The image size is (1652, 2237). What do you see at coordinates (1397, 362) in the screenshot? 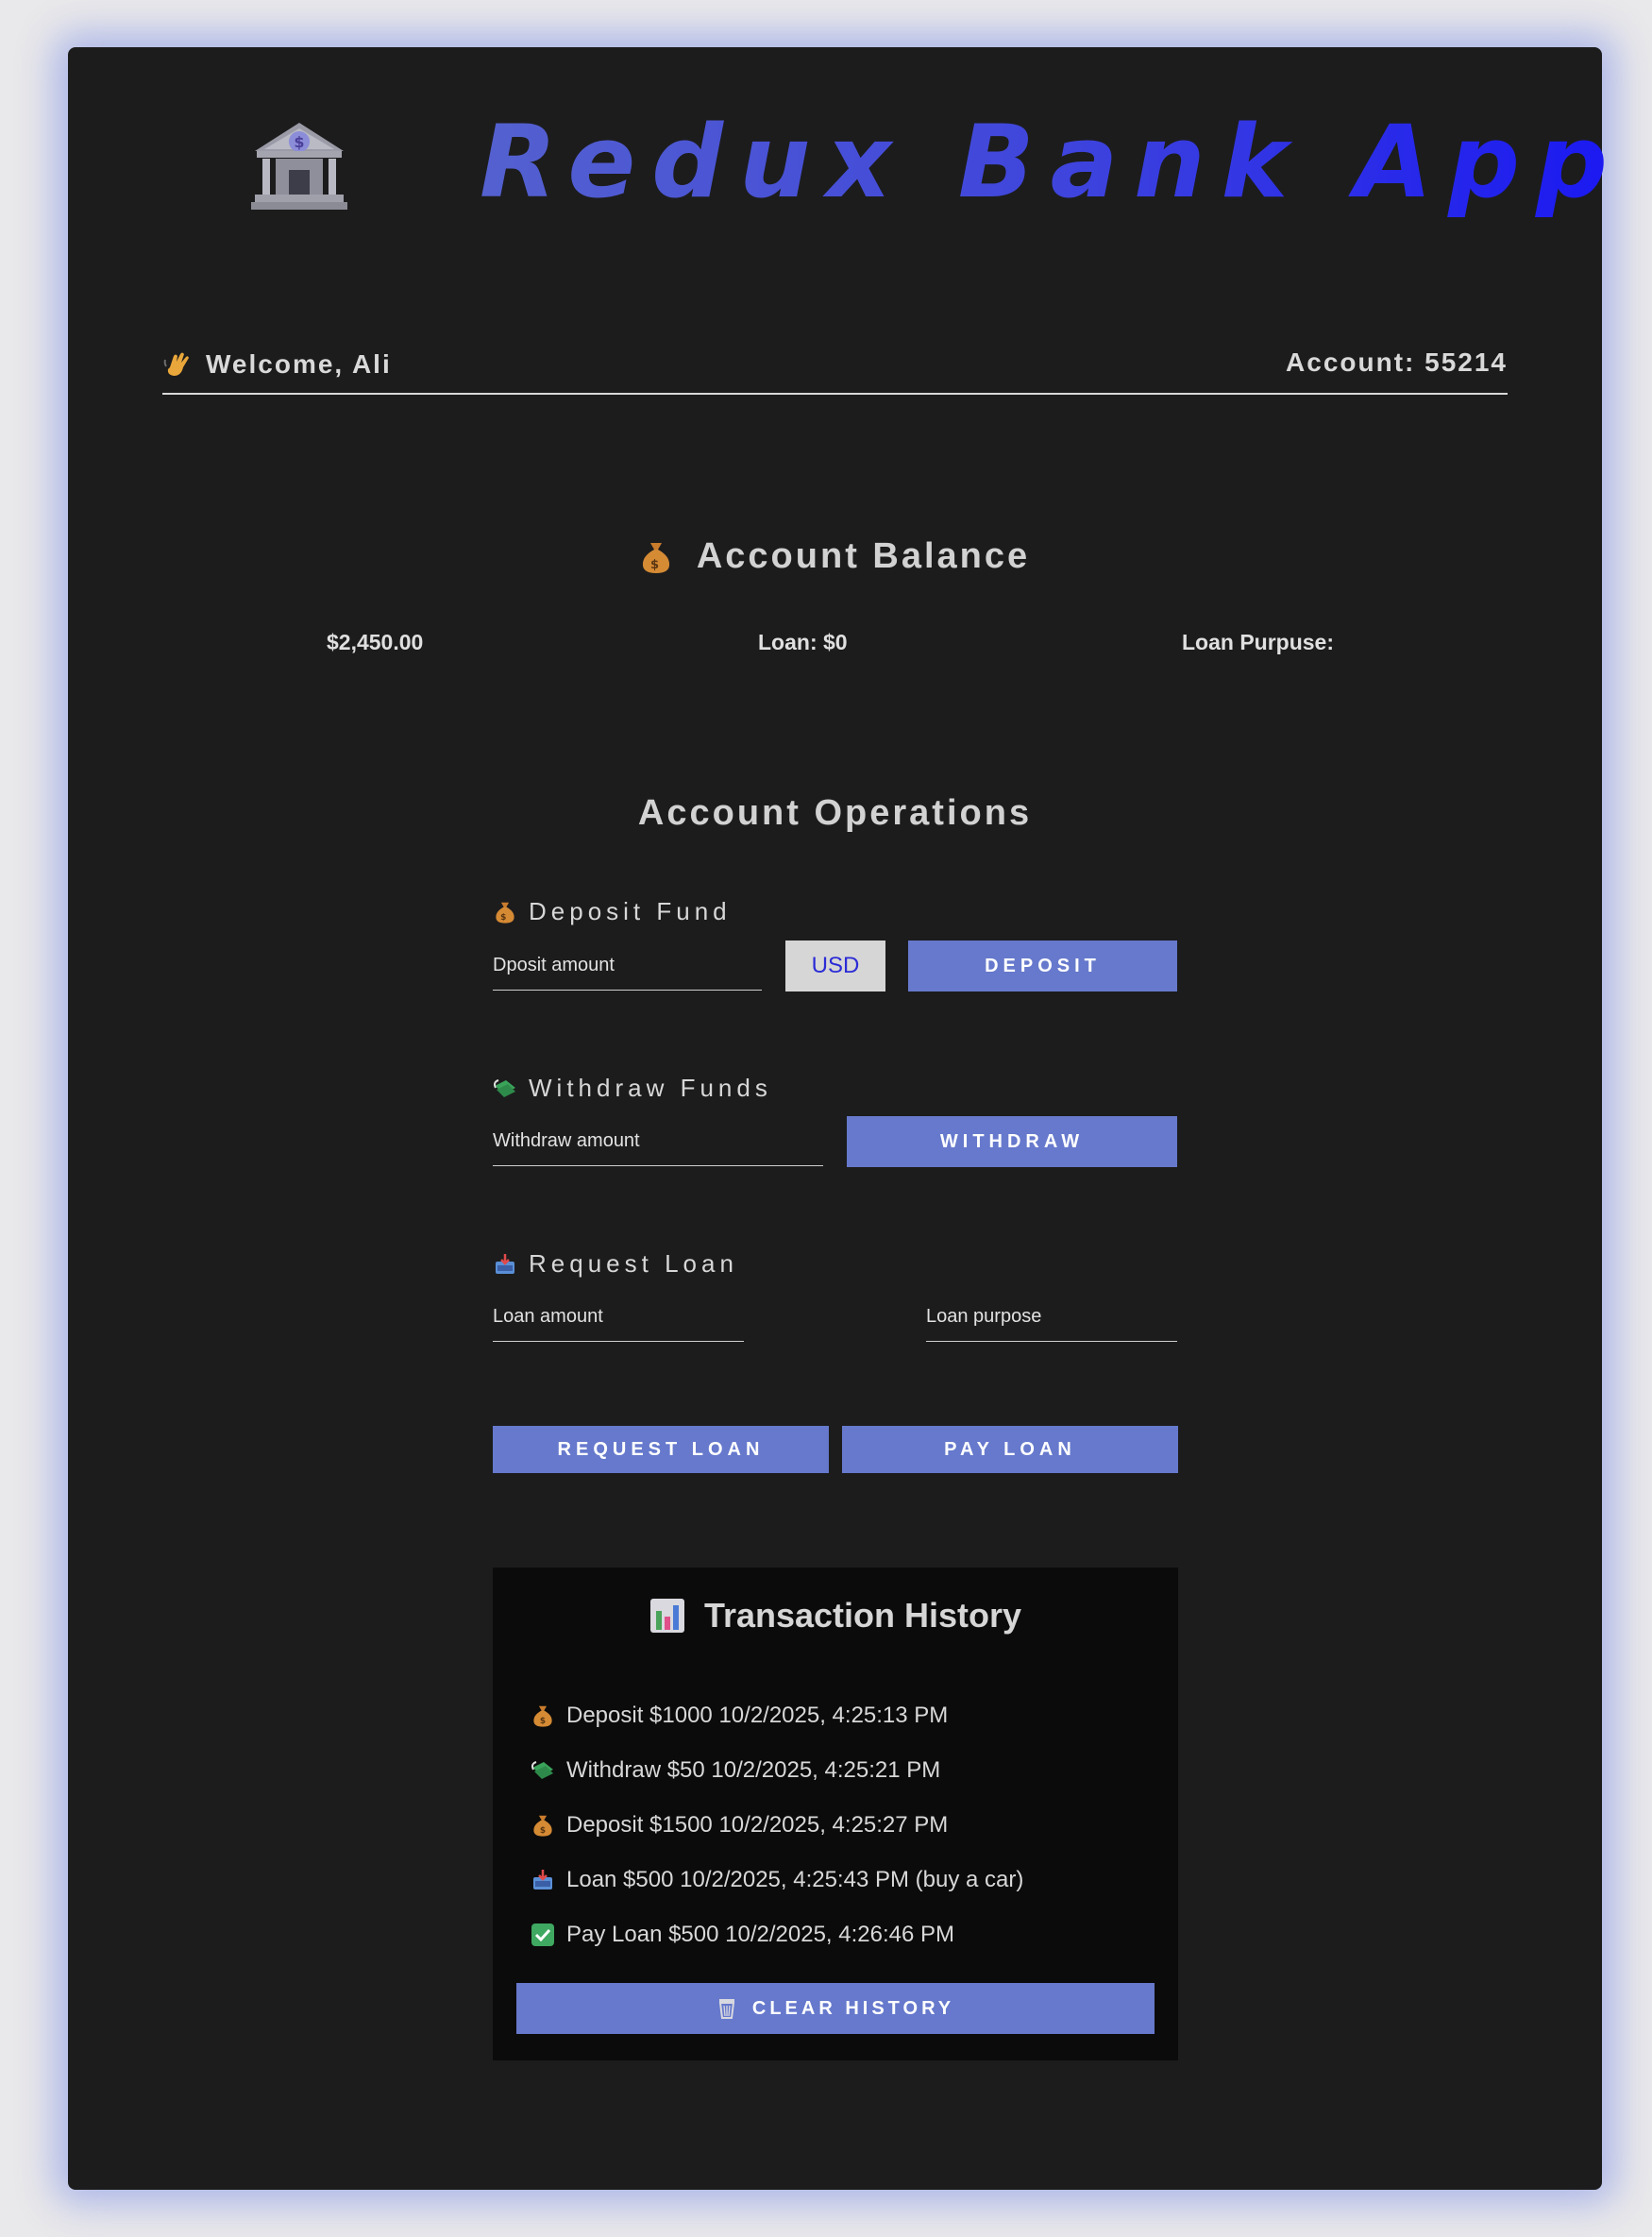
I see `account-number: Account: 55214` at bounding box center [1397, 362].